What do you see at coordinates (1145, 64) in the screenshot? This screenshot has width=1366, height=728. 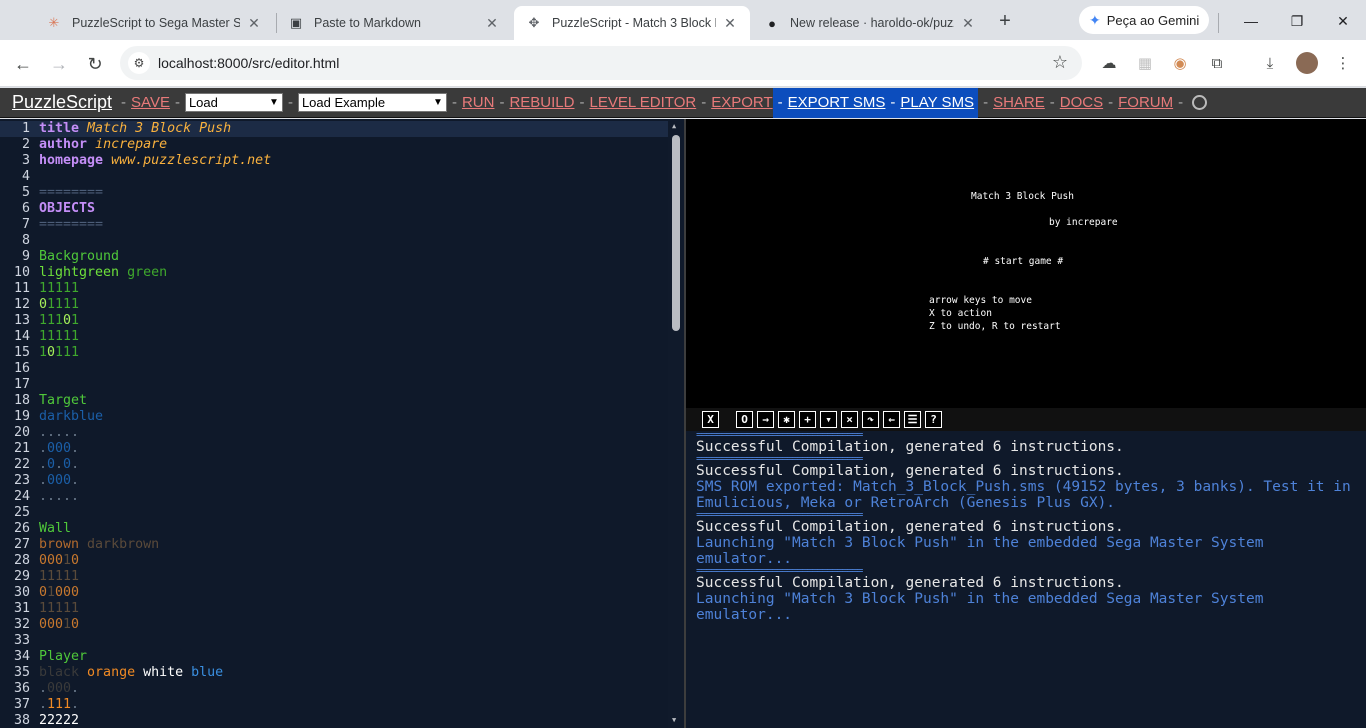 I see `extension-grid-icon: ▦` at bounding box center [1145, 64].